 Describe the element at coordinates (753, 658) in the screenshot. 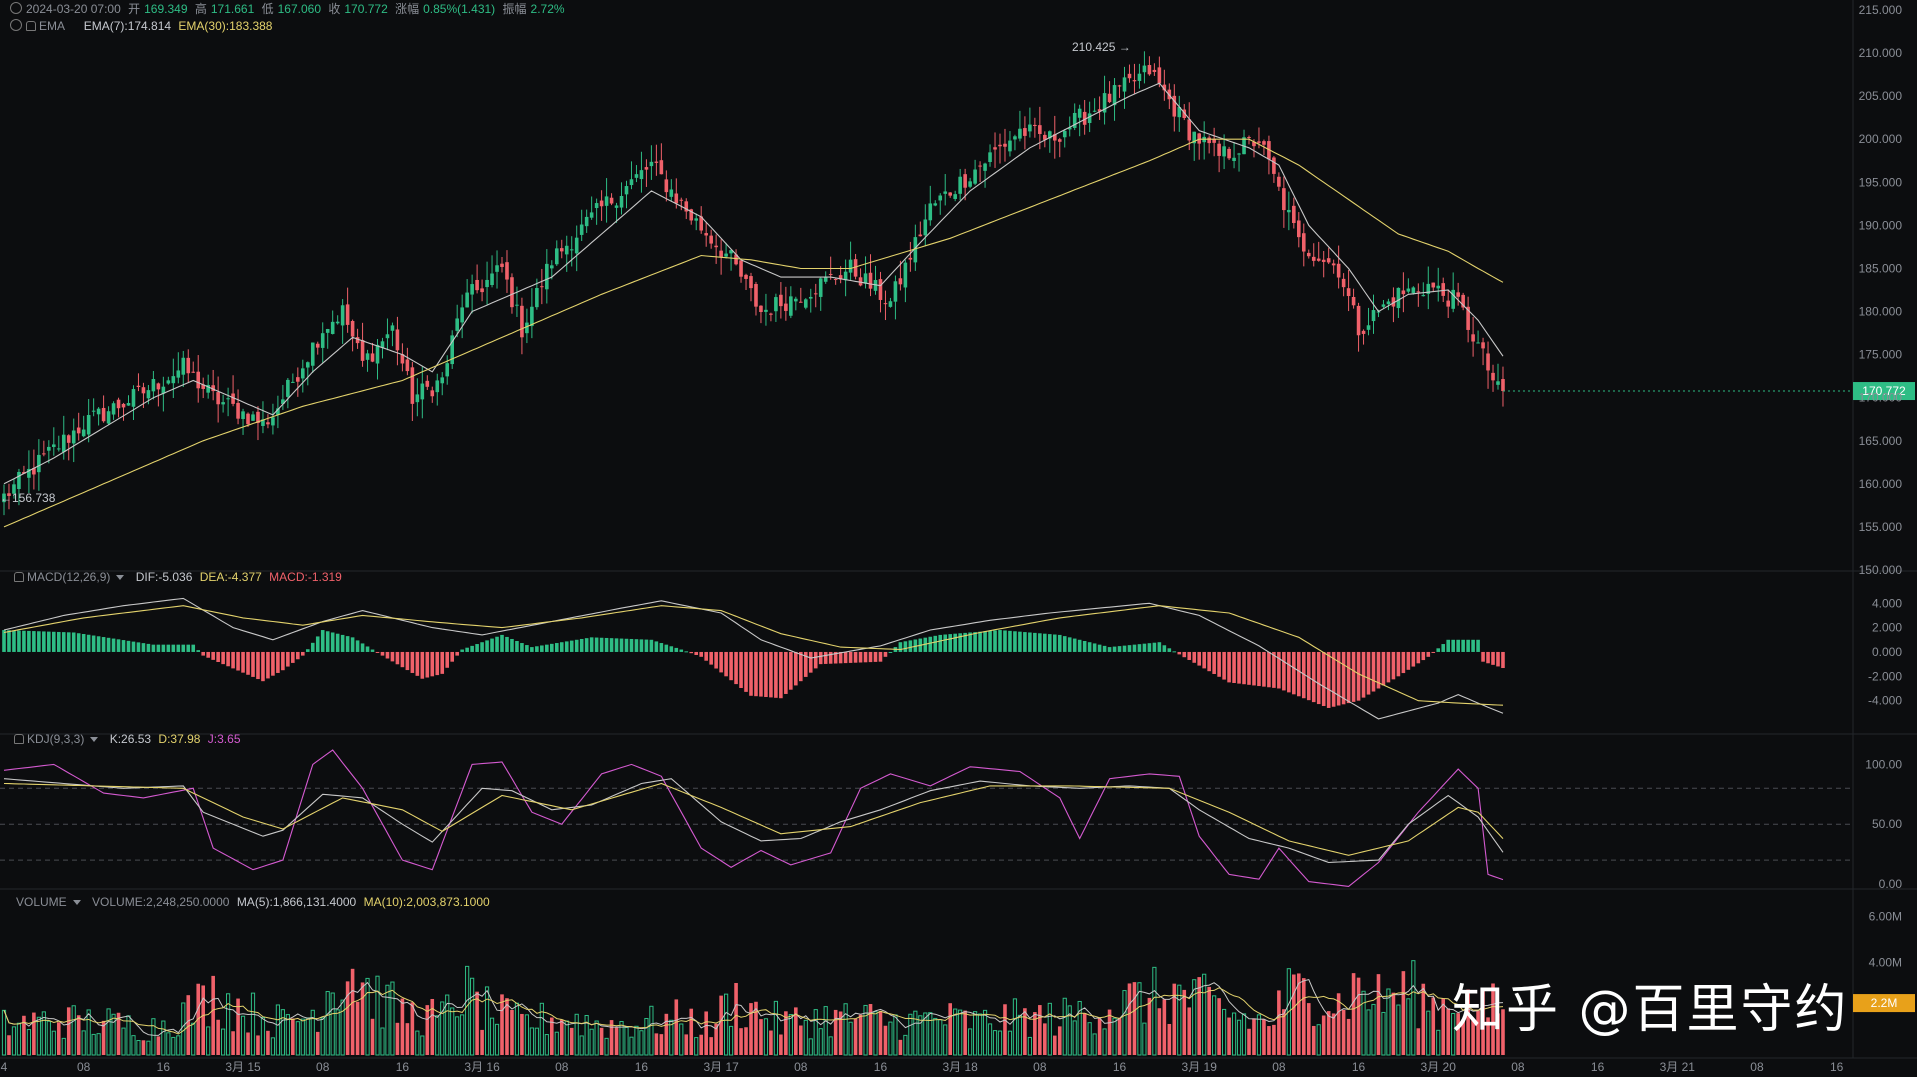

I see `macd-pane` at that location.